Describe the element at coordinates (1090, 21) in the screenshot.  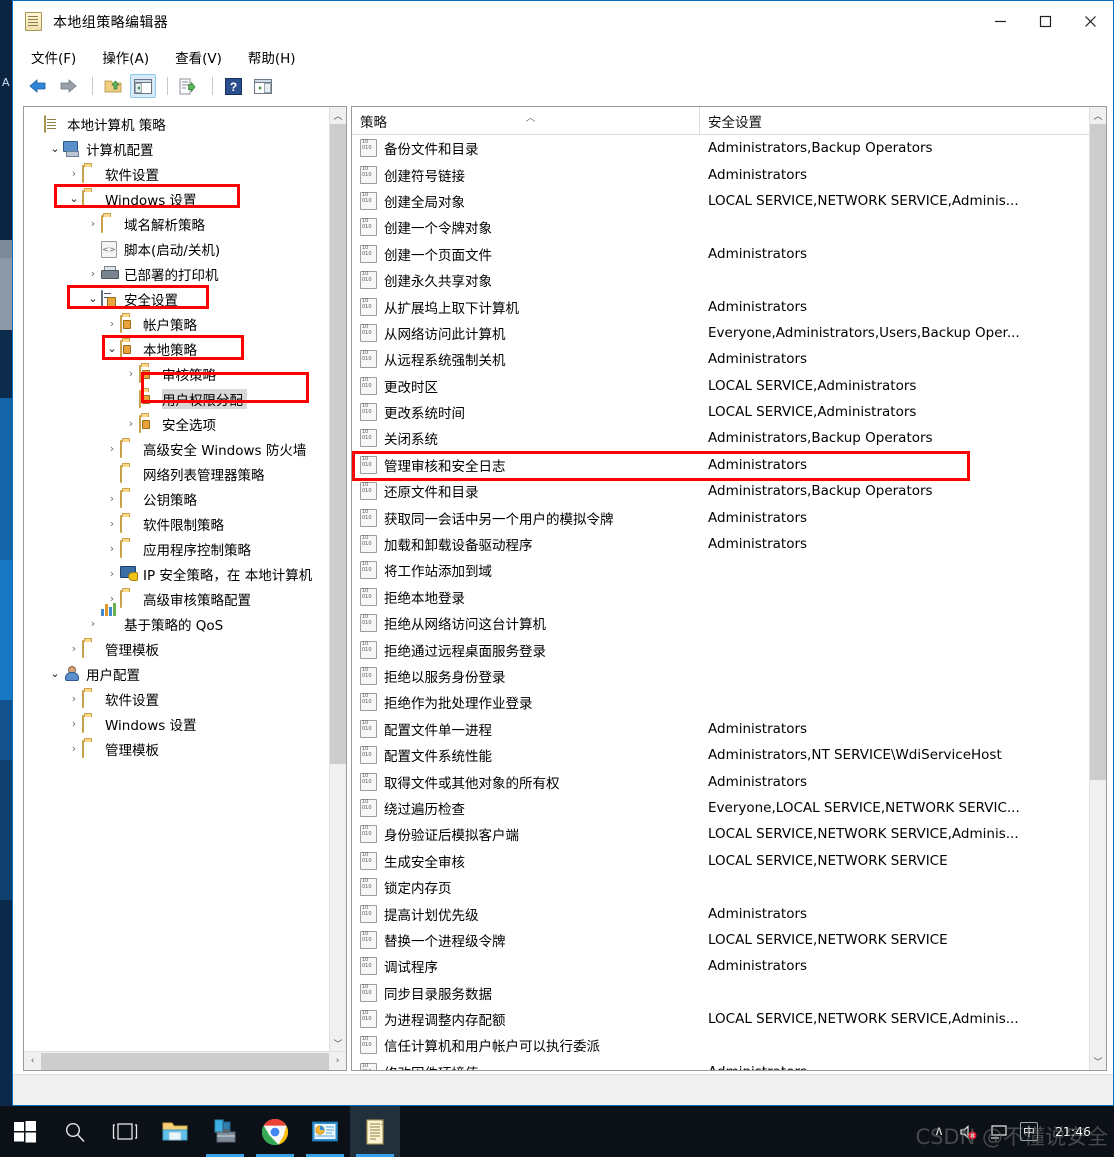
I see `close-button` at that location.